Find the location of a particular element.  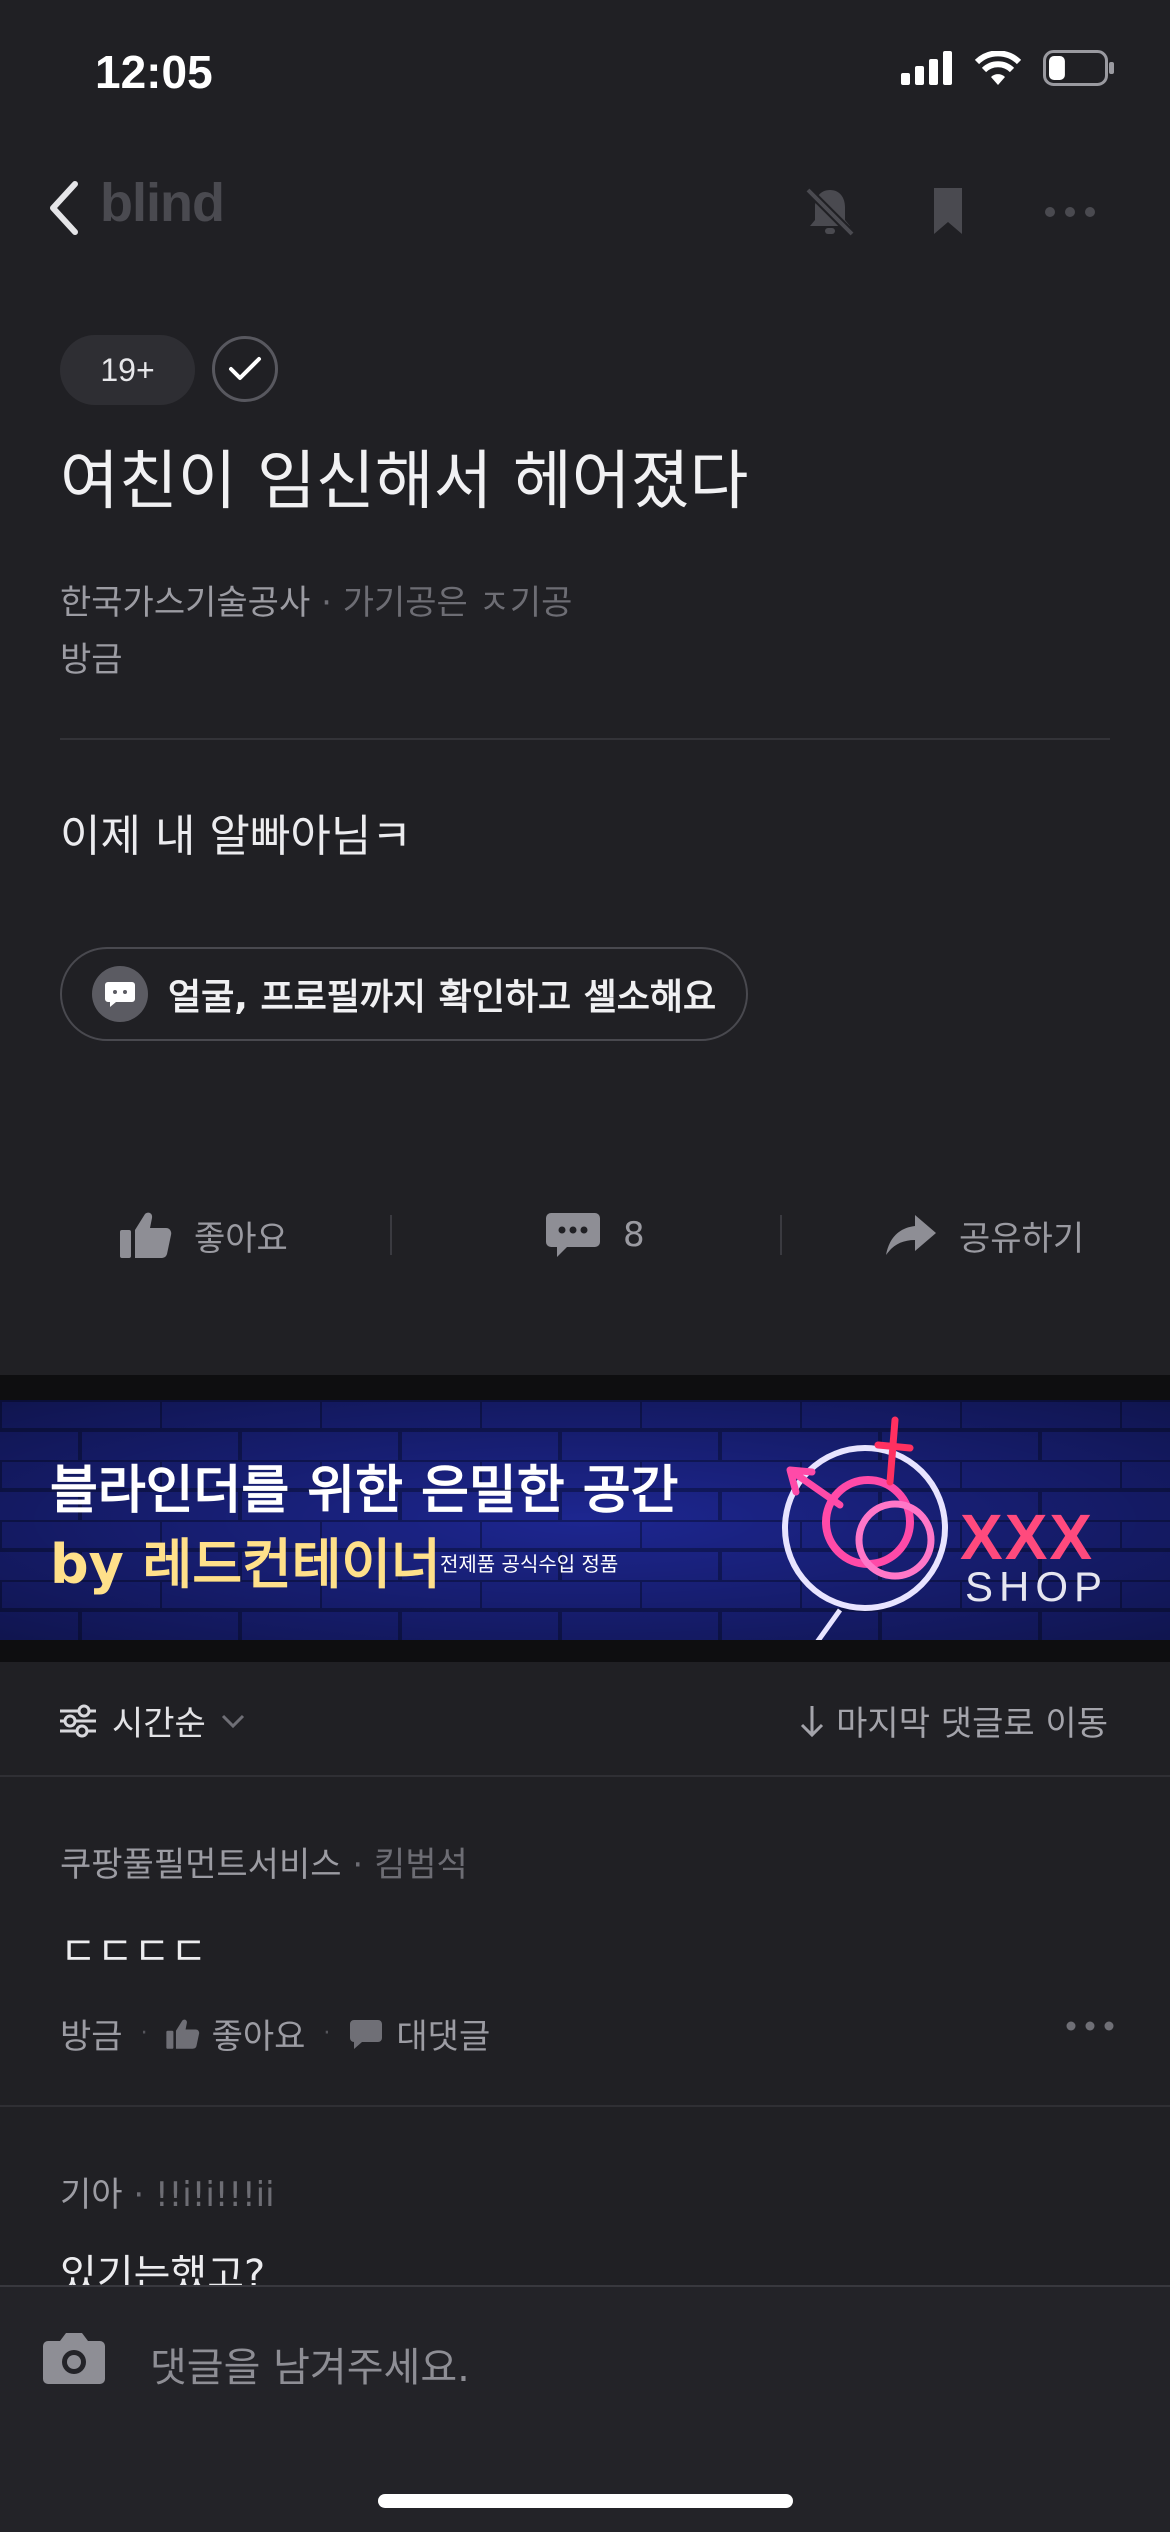

jump-label: 마지막 댓글로 이동 is located at coordinates (972, 1724).